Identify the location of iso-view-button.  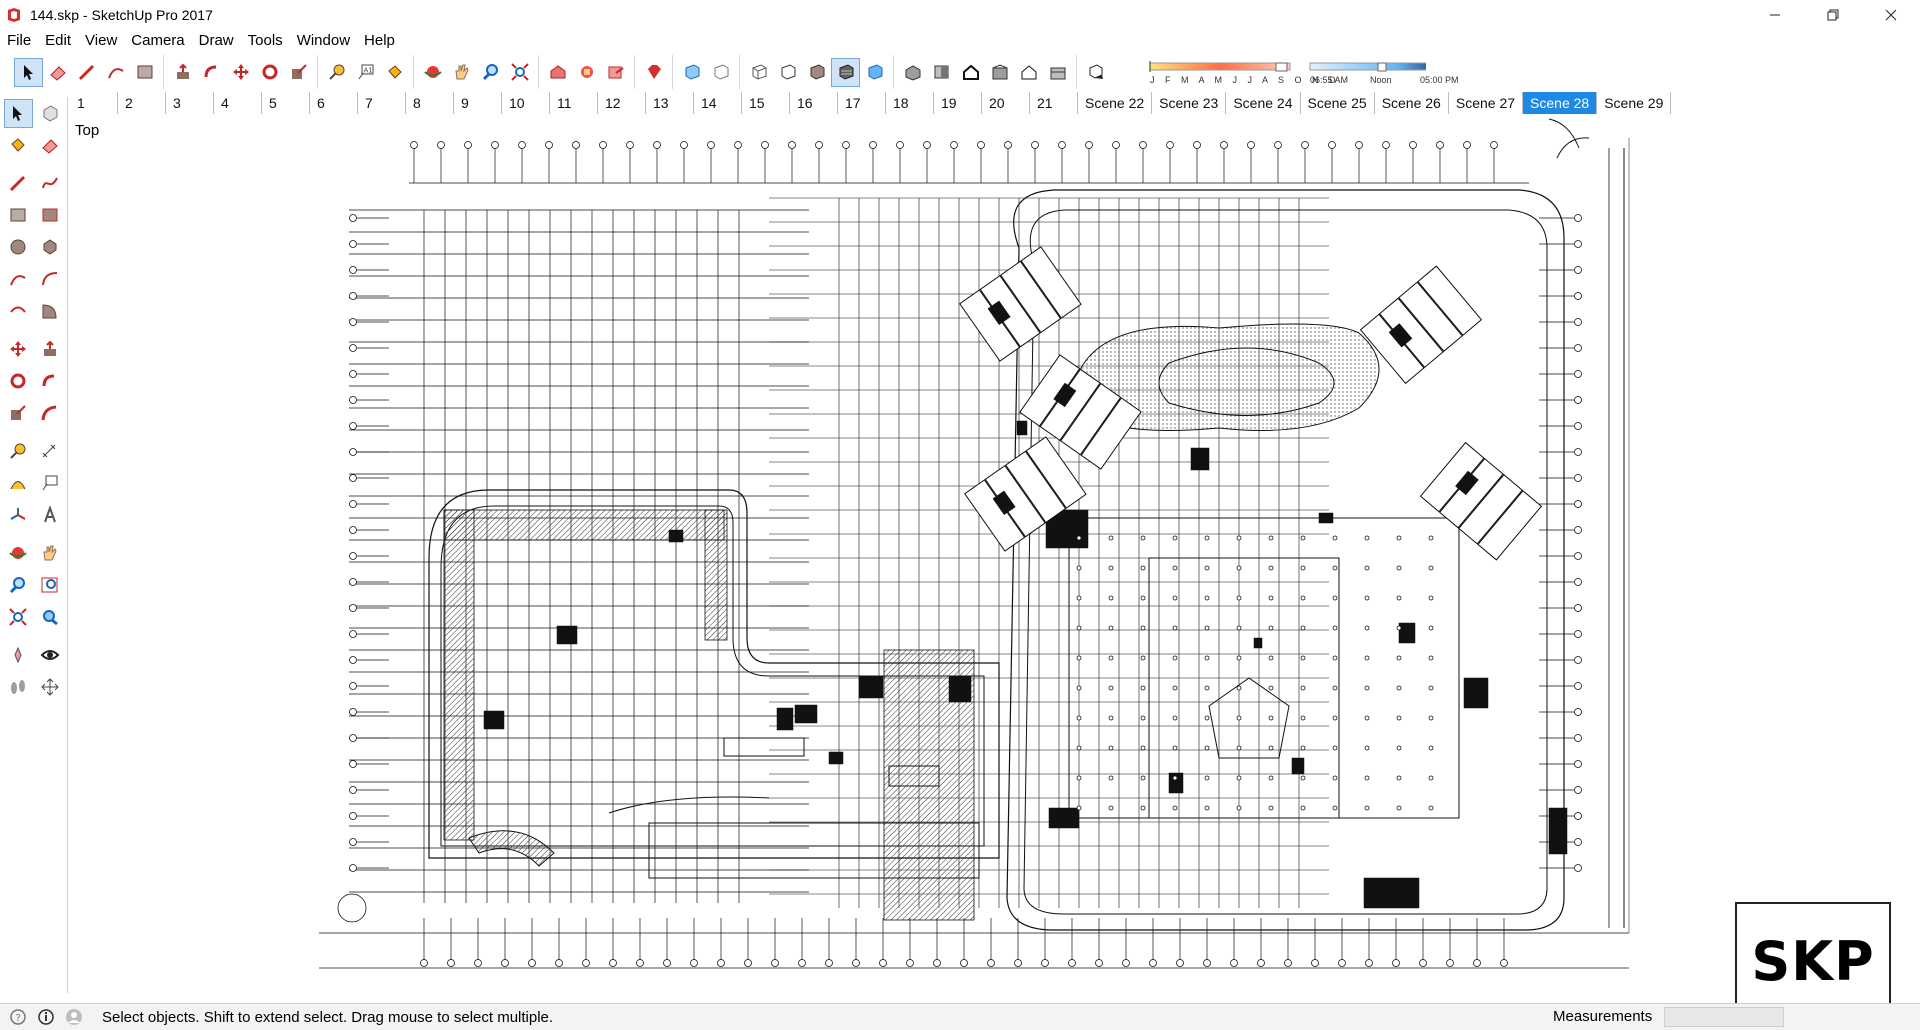
(912, 72).